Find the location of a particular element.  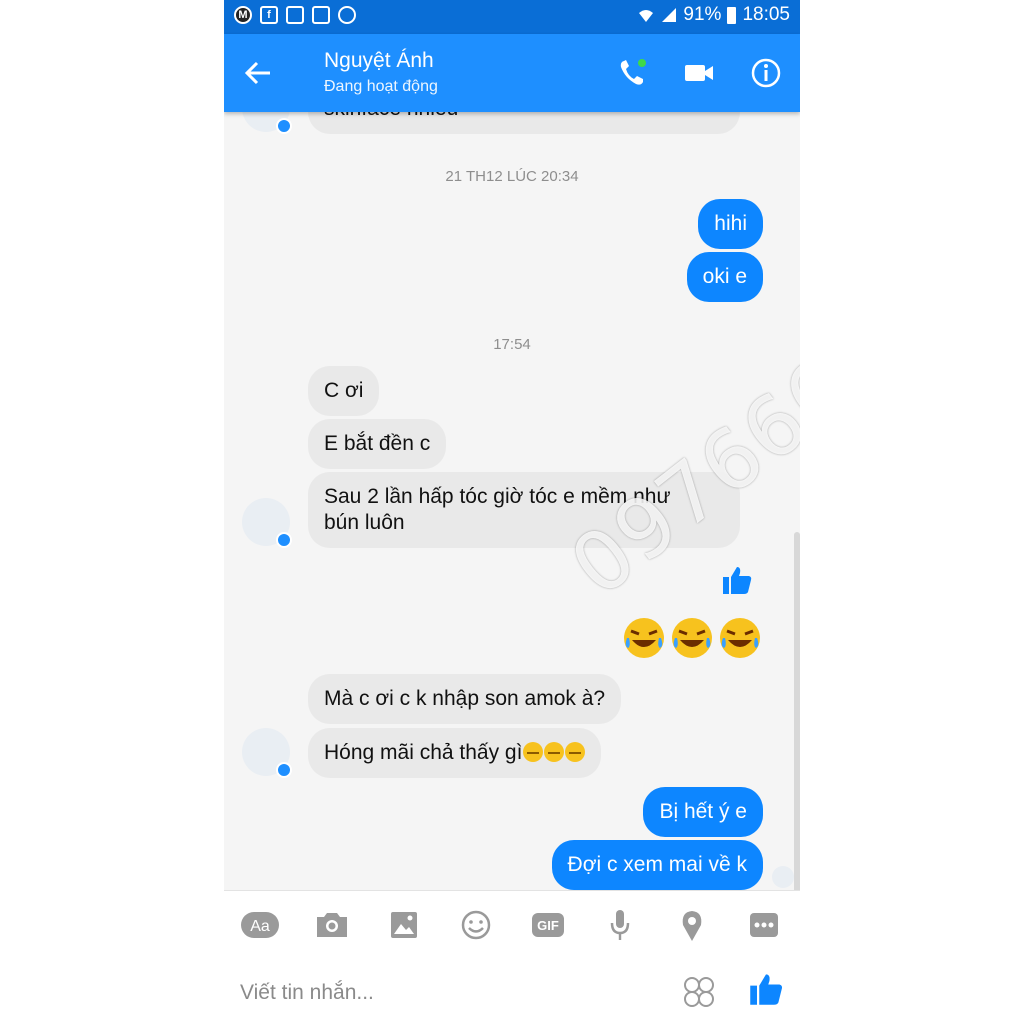

signal-icon is located at coordinates (669, 15).